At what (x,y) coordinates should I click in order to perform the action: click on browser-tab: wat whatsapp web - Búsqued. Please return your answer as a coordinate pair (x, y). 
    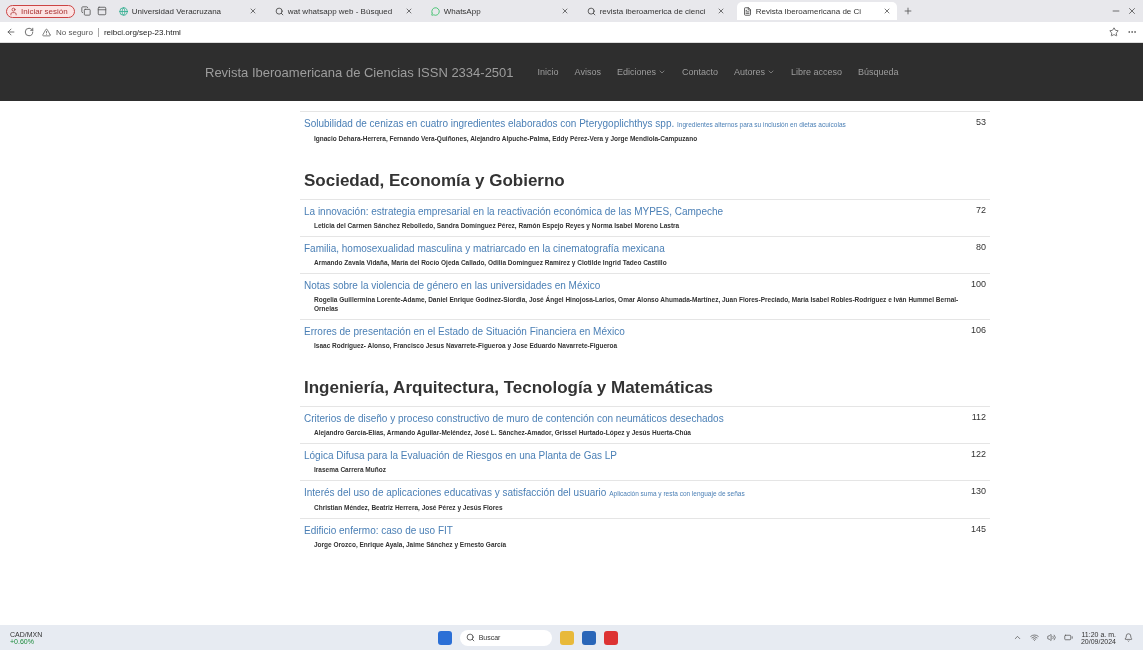
    Looking at the image, I should click on (343, 11).